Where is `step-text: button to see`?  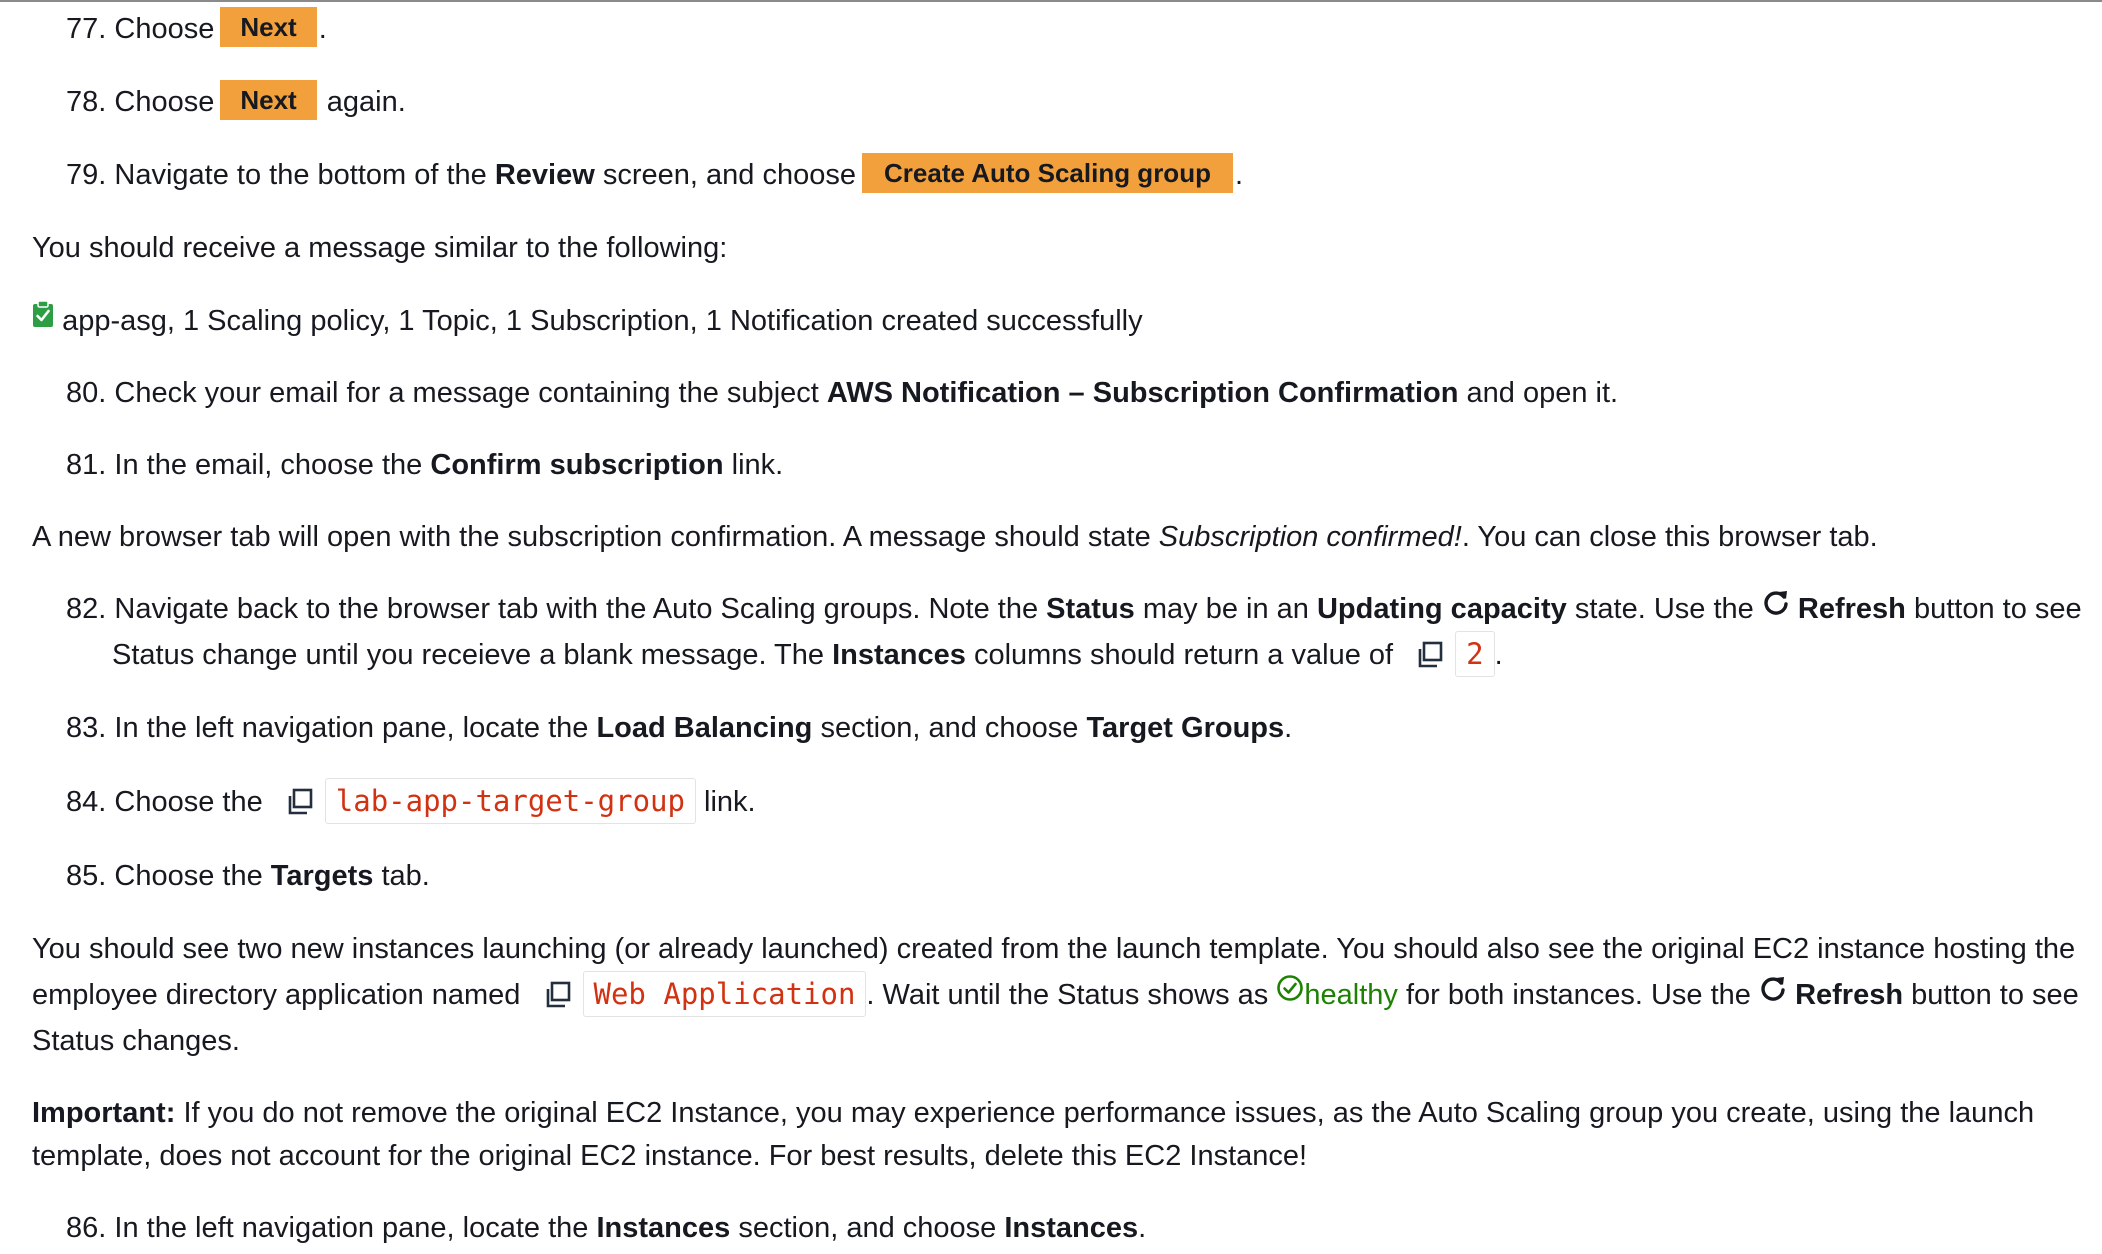
step-text: button to see is located at coordinates (1997, 609).